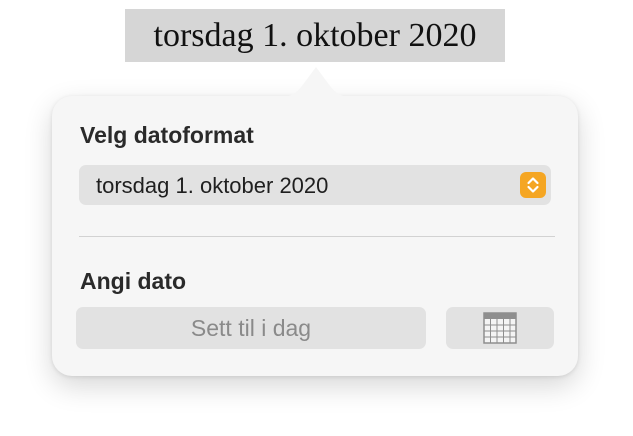 This screenshot has width=633, height=436. What do you see at coordinates (316, 82) in the screenshot?
I see `popover-arrow` at bounding box center [316, 82].